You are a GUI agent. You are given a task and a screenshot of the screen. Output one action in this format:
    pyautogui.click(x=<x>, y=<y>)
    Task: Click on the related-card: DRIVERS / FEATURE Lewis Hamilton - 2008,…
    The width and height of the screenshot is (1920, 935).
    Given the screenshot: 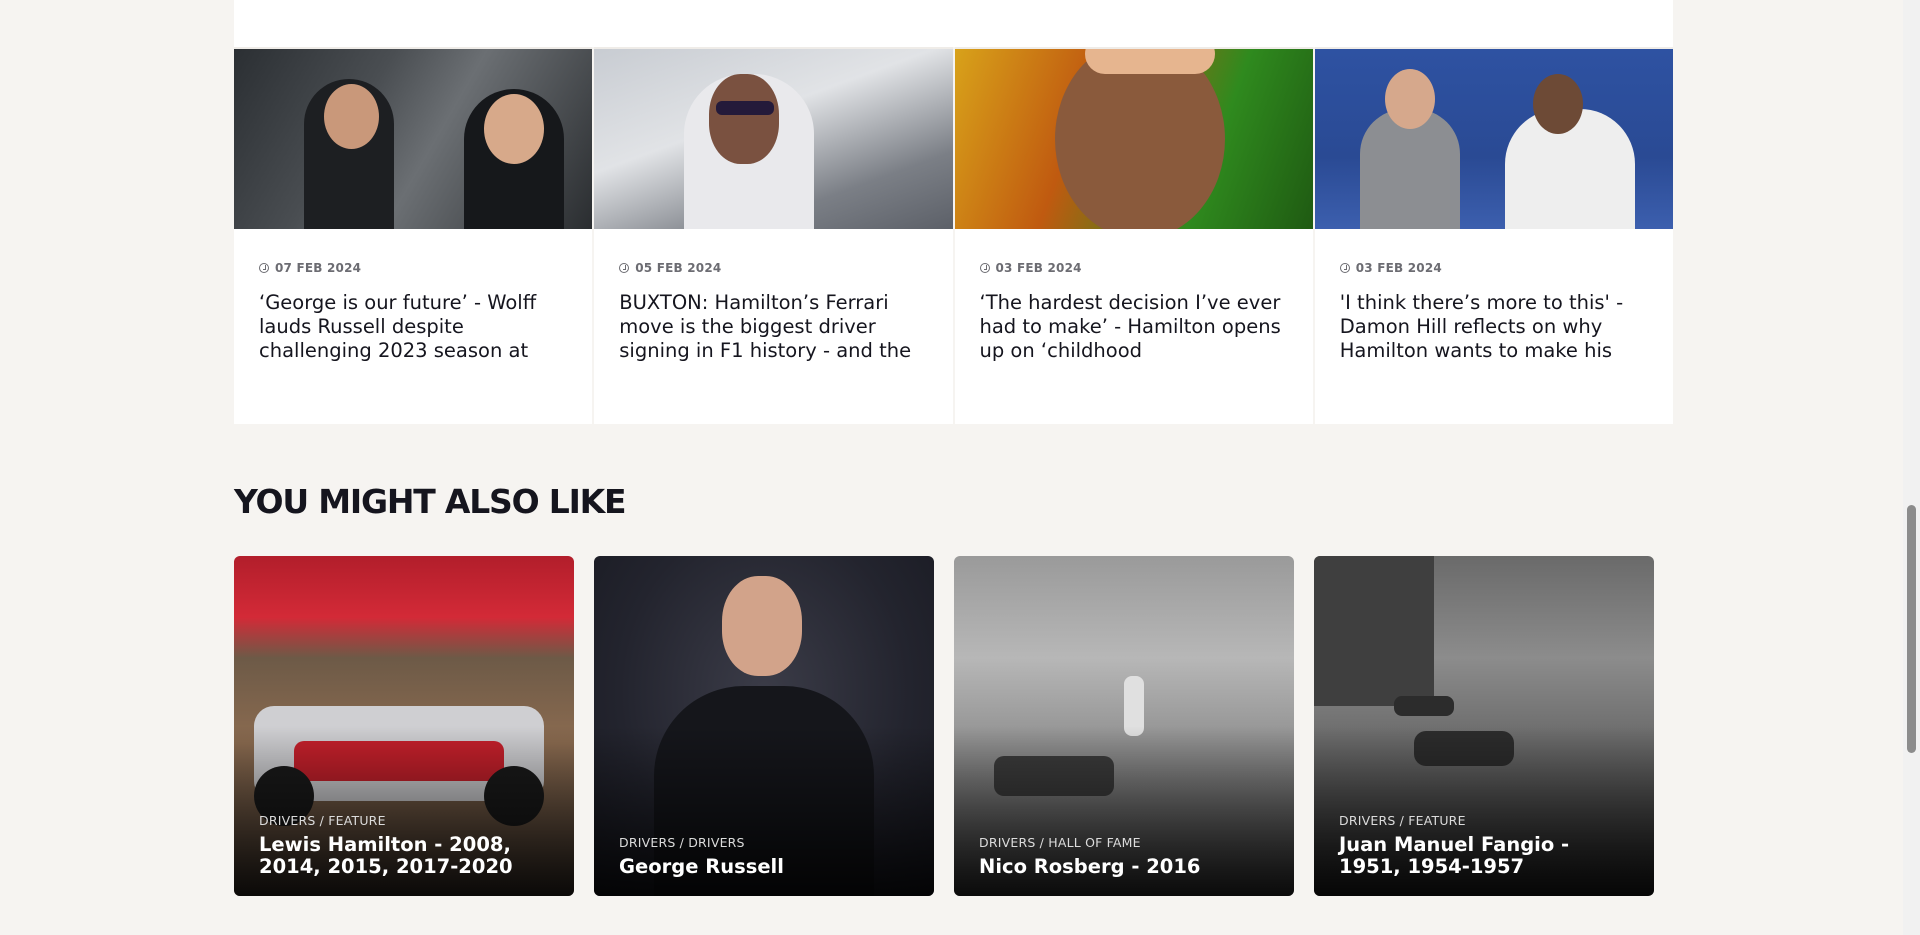 What is the action you would take?
    pyautogui.click(x=404, y=726)
    